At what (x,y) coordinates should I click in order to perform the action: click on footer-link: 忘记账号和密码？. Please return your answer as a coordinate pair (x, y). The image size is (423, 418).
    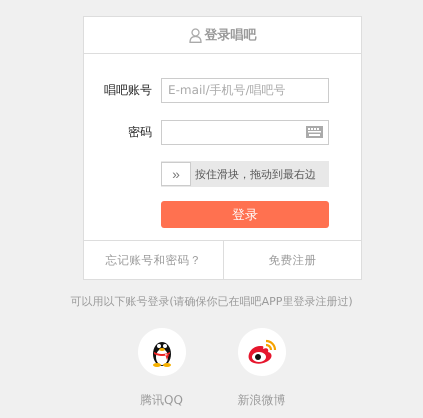
    Looking at the image, I should click on (153, 260).